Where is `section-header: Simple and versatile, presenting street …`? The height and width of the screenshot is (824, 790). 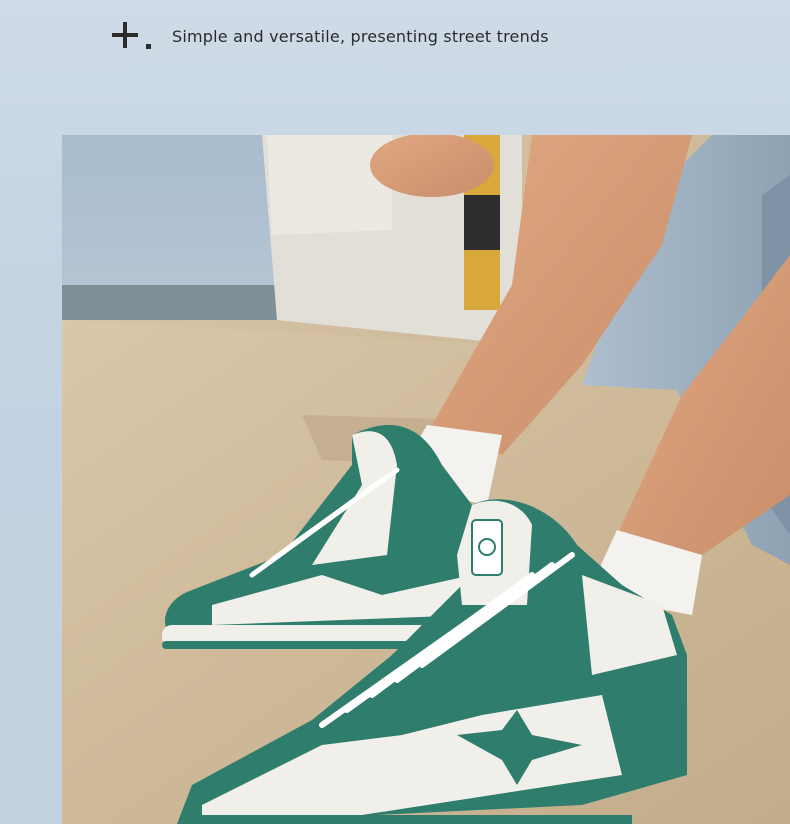
section-header: Simple and versatile, presenting street … is located at coordinates (330, 36).